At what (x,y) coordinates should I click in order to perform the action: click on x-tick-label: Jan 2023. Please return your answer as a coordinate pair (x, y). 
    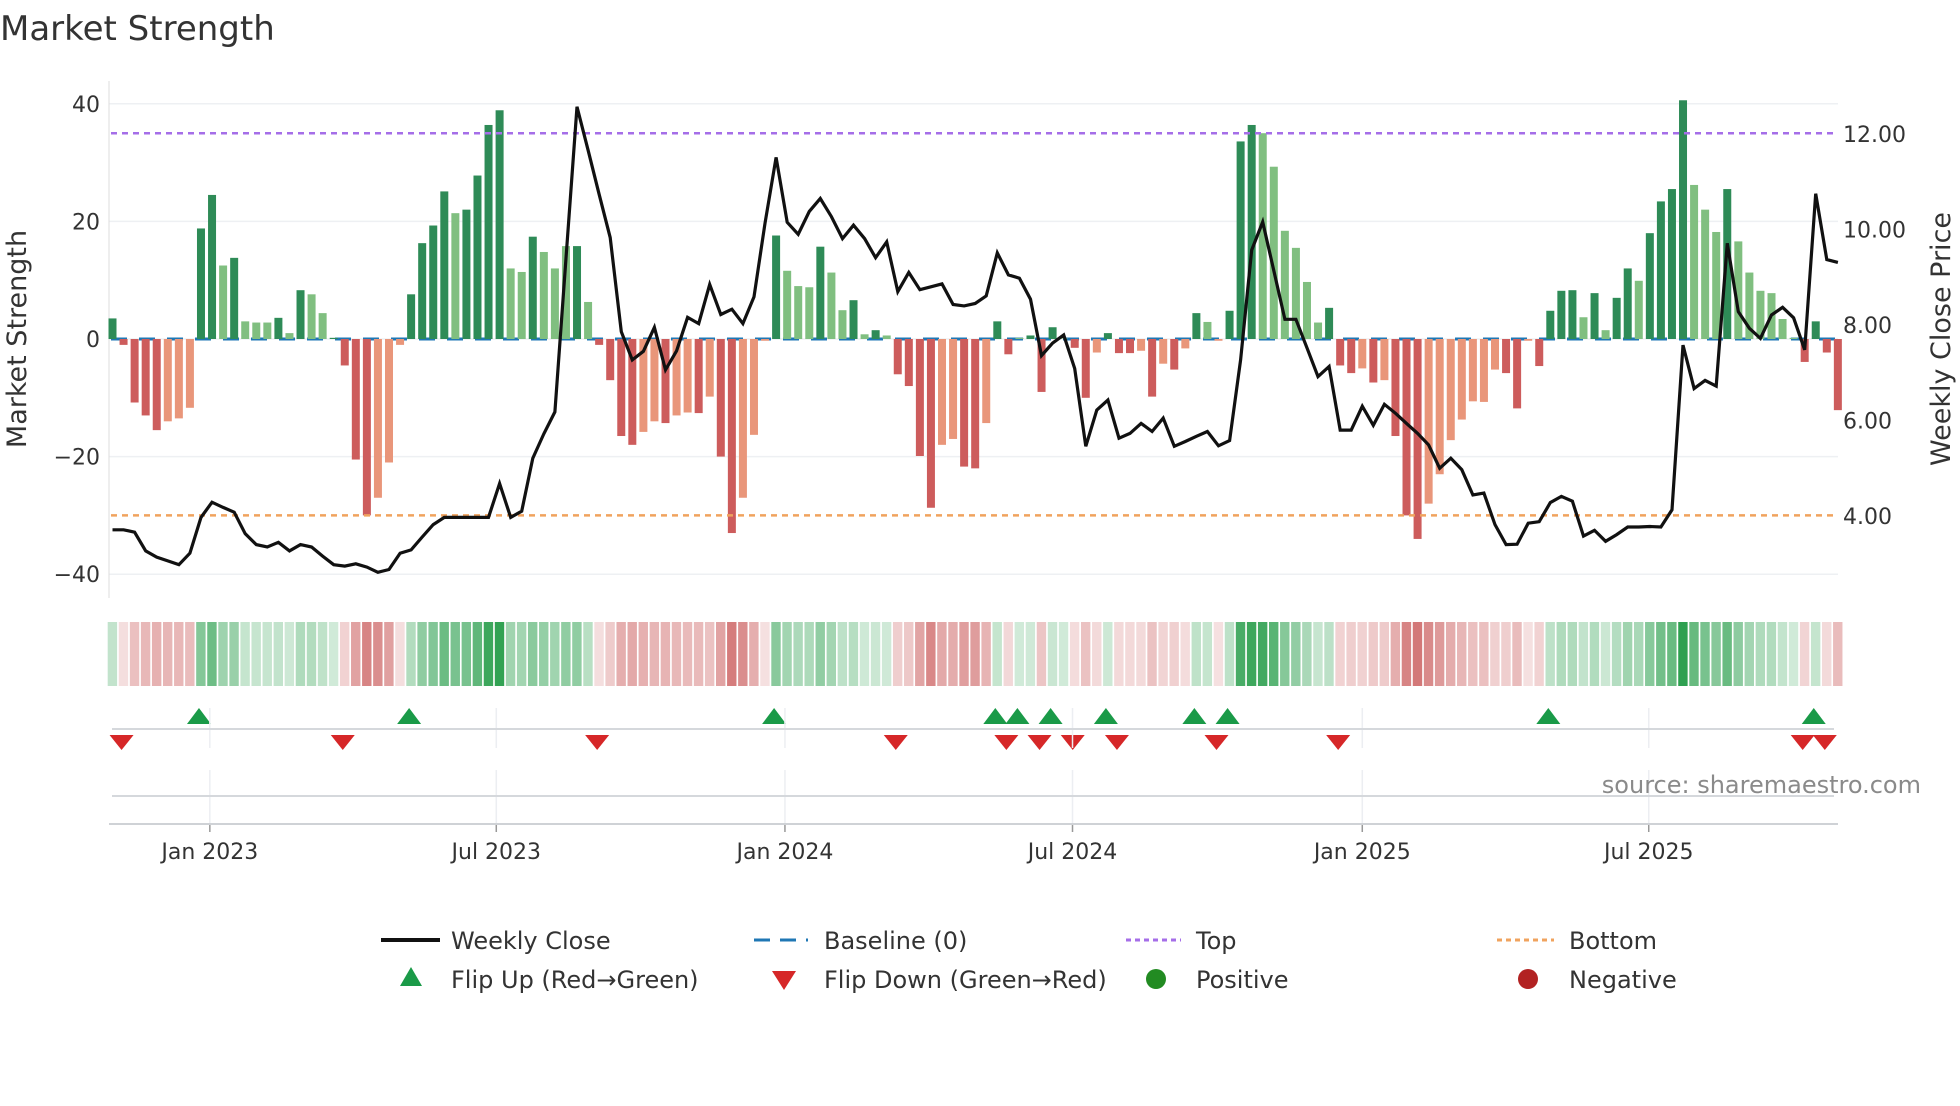
    Looking at the image, I should click on (208, 852).